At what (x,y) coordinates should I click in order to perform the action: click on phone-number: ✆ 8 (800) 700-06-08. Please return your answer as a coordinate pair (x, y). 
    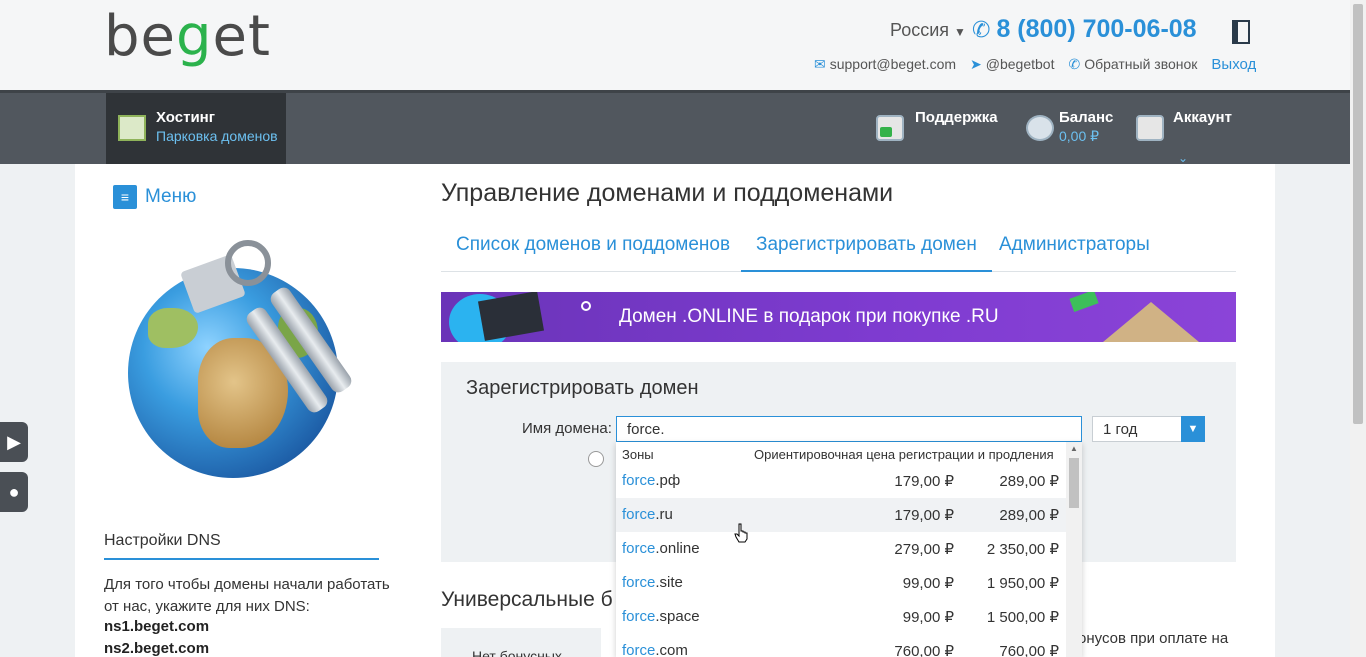
    Looking at the image, I should click on (1084, 29).